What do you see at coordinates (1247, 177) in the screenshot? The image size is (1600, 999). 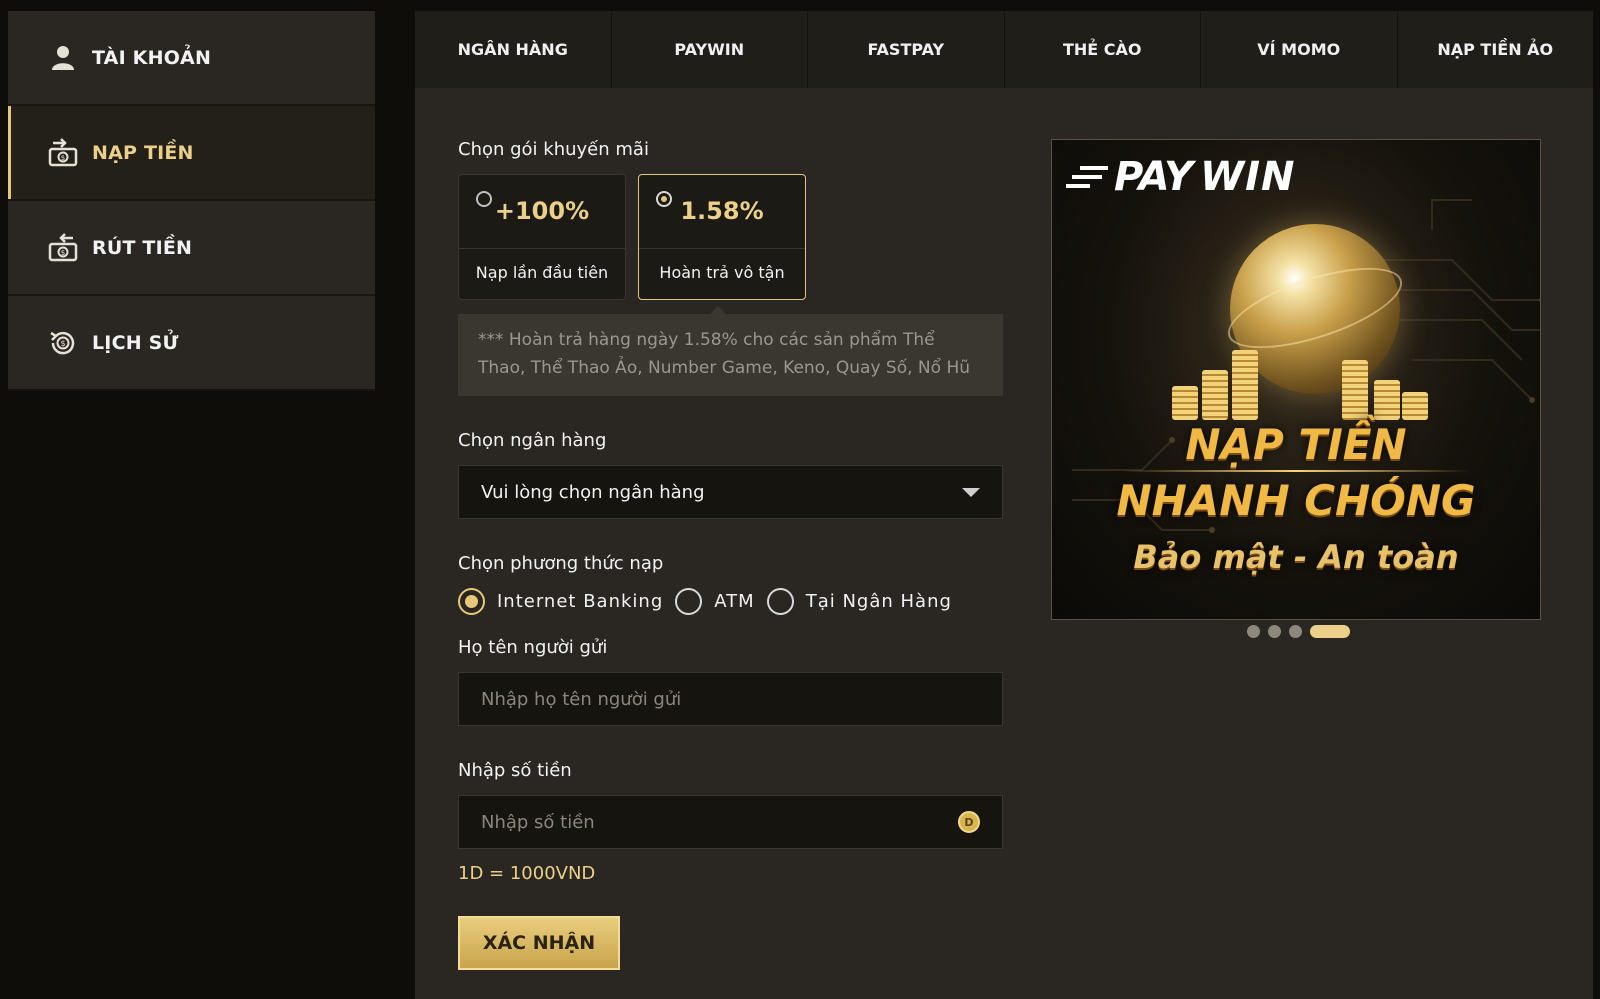 I see `brand-win: WIN` at bounding box center [1247, 177].